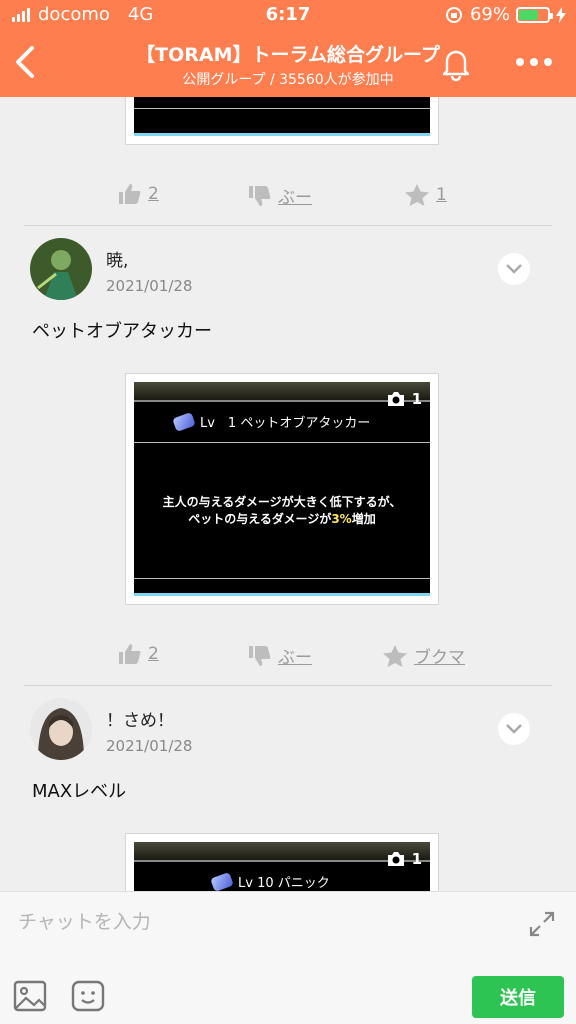 The height and width of the screenshot is (1024, 576). I want to click on bookmark-button: ブクマ, so click(423, 655).